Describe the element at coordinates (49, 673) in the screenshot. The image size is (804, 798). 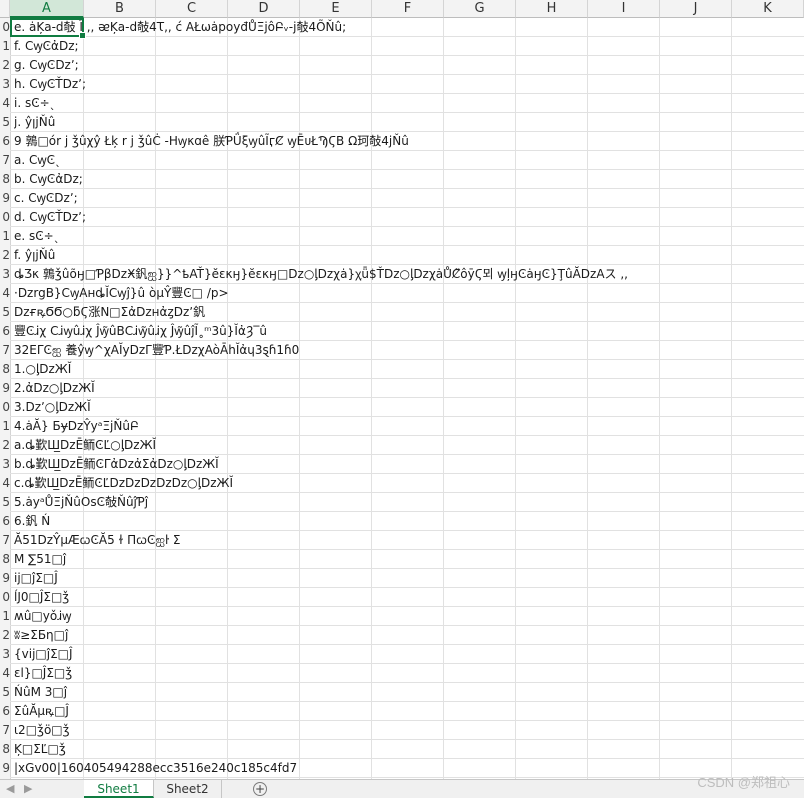
I see `cell-text: ɛl}□ĴΣ□ǯ` at that location.